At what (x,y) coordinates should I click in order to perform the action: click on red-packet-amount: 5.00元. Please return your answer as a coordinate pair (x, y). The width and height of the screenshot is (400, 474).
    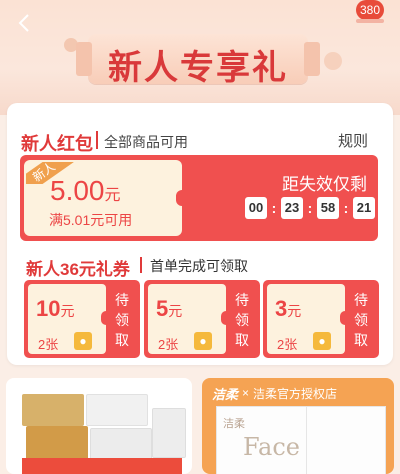
    Looking at the image, I should click on (85, 191).